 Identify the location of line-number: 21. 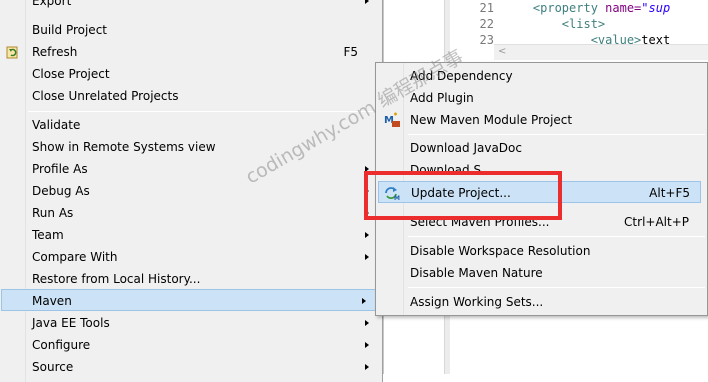
(486, 8).